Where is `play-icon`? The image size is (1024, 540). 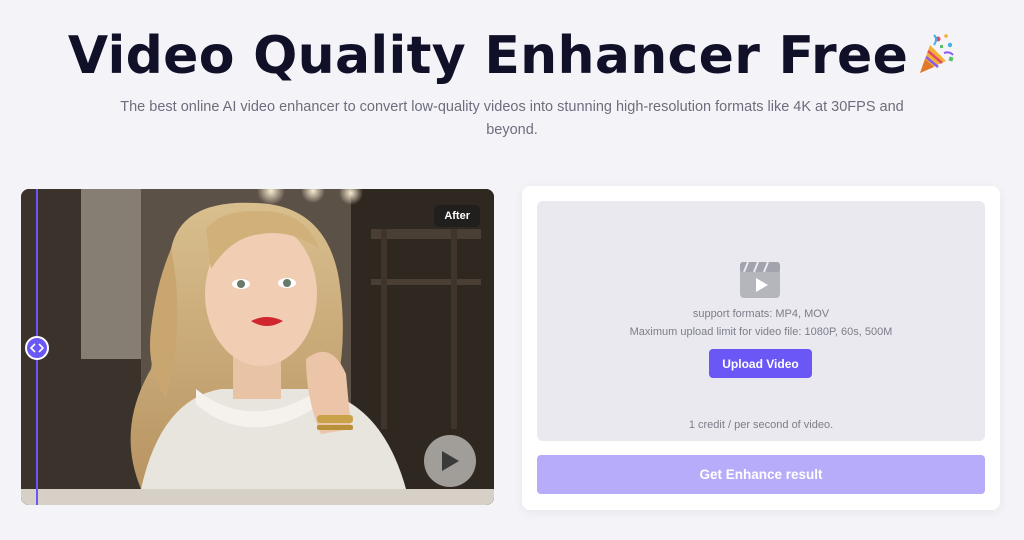 play-icon is located at coordinates (450, 461).